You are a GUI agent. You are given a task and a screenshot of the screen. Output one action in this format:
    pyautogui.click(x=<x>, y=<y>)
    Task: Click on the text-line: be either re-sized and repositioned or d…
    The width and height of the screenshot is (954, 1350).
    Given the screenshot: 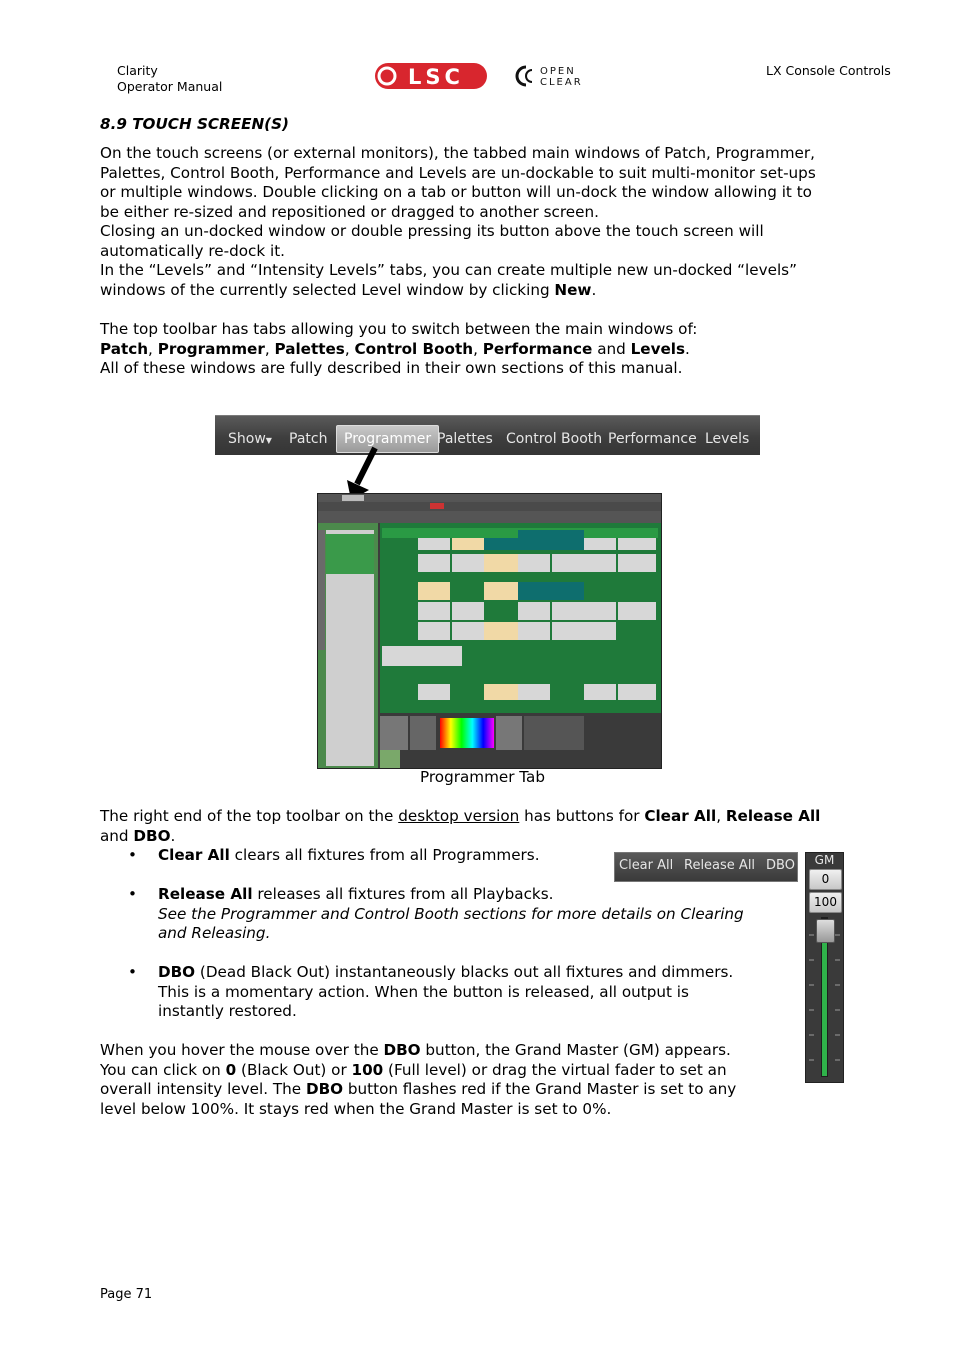 What is the action you would take?
    pyautogui.click(x=349, y=211)
    